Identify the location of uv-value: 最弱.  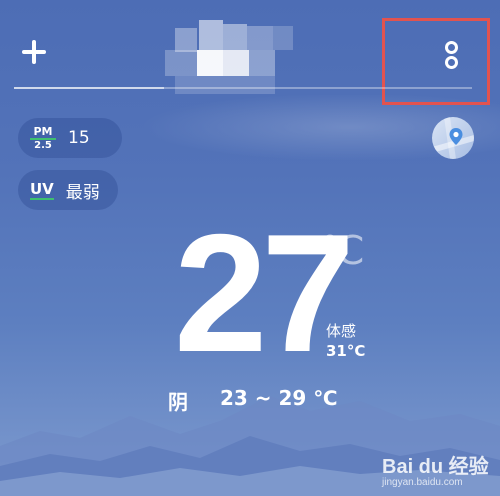
(82, 192).